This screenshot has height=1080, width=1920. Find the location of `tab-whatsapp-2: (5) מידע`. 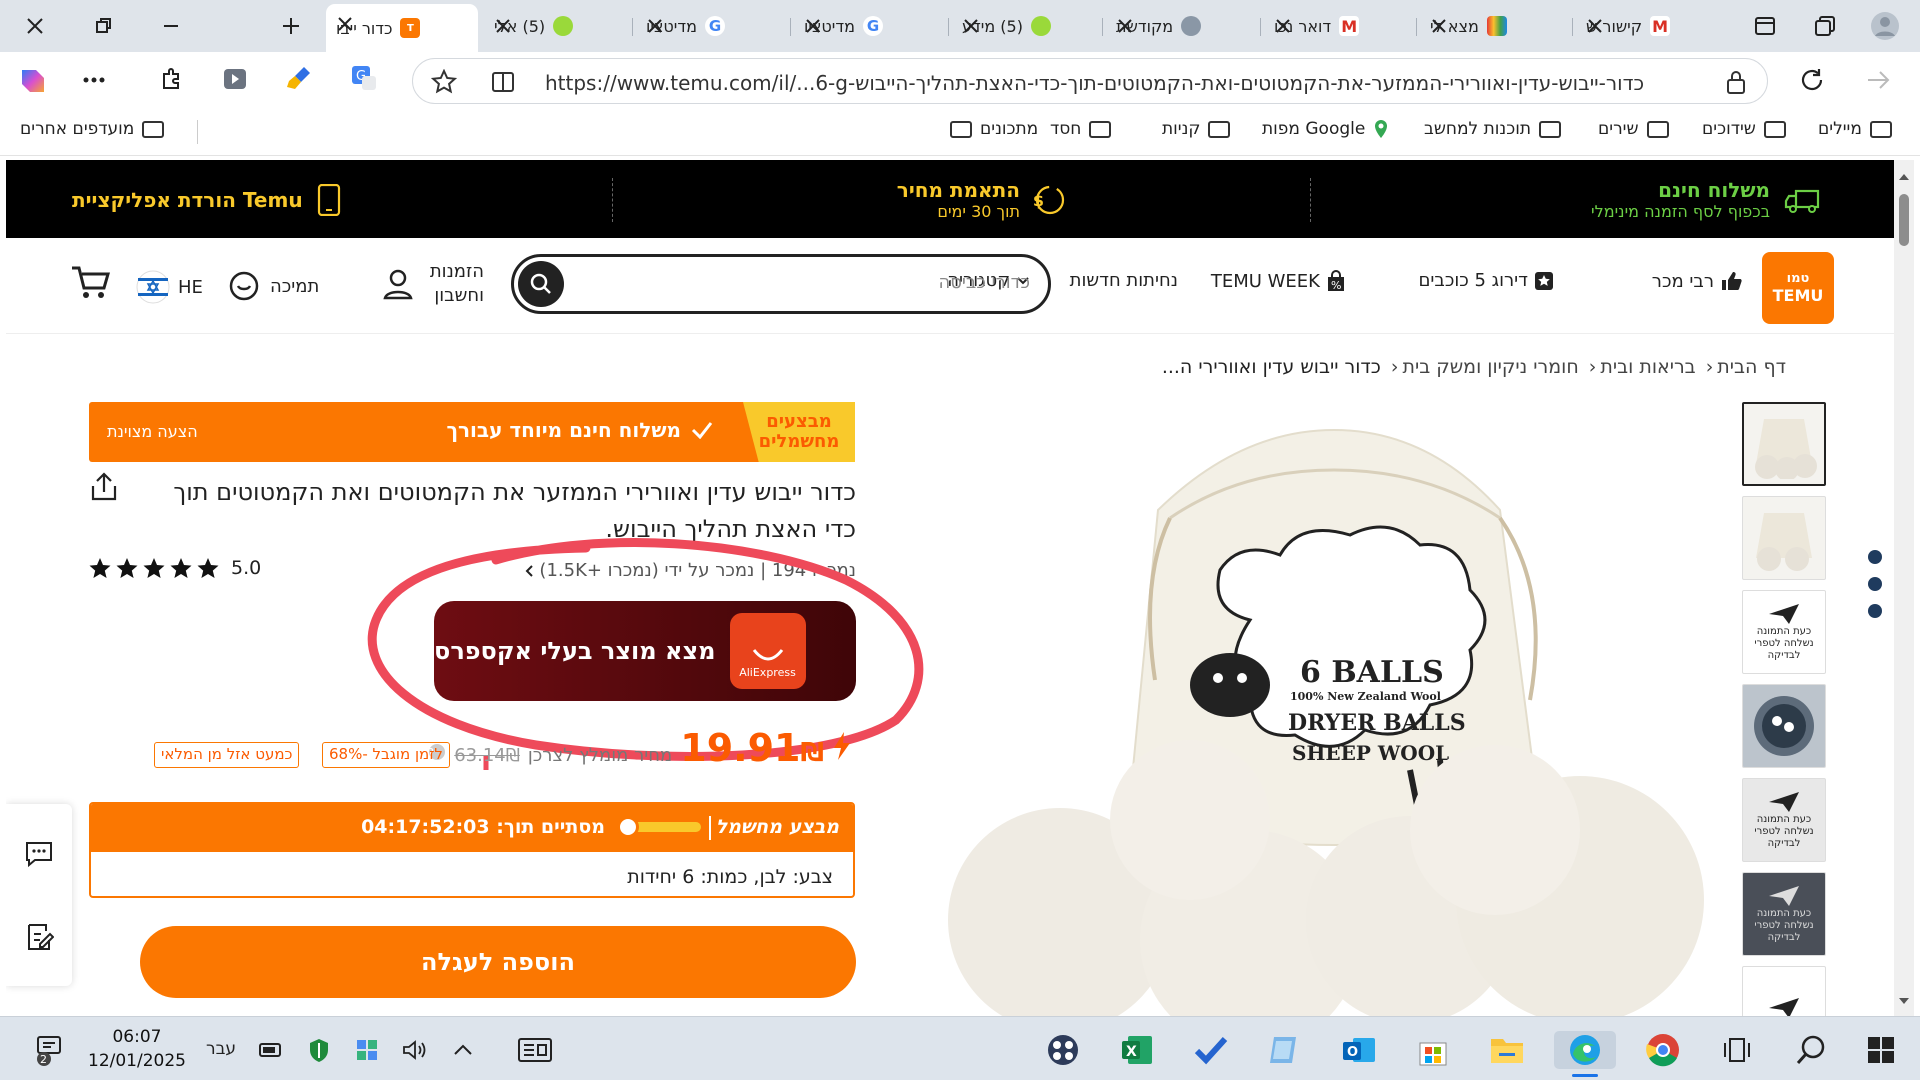

tab-whatsapp-2: (5) מידע is located at coordinates (1025, 26).